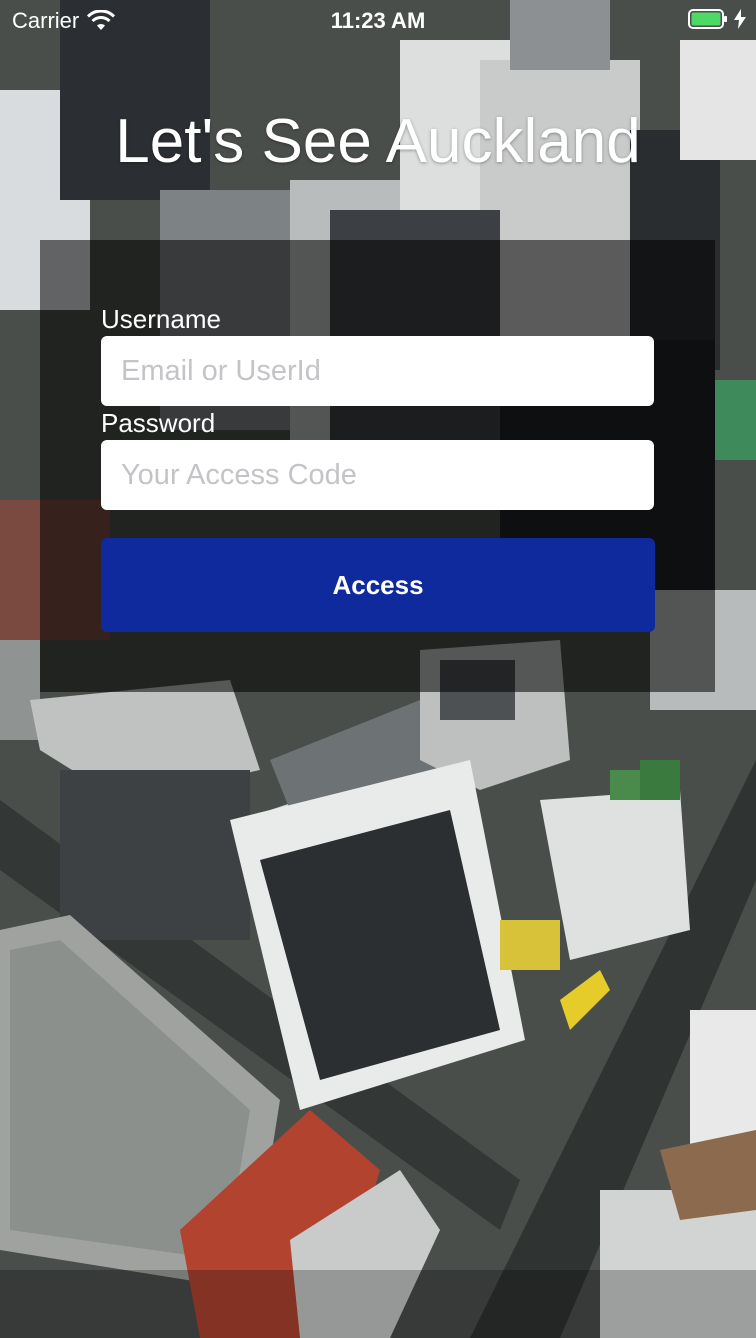 The width and height of the screenshot is (756, 1338). Describe the element at coordinates (707, 19) in the screenshot. I see `battery-icon` at that location.